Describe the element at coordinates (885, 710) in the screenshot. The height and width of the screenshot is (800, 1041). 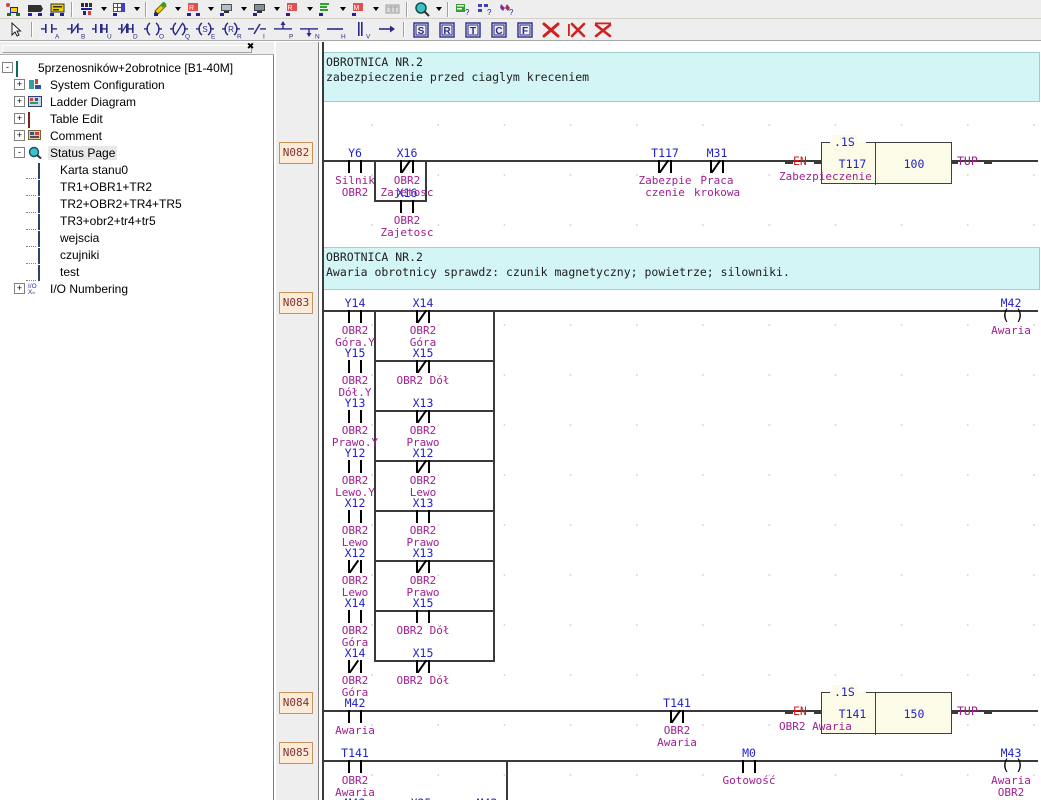
I see `timer-block-T141: EN .1S T141 150 TUP OBR2 Awaria` at that location.